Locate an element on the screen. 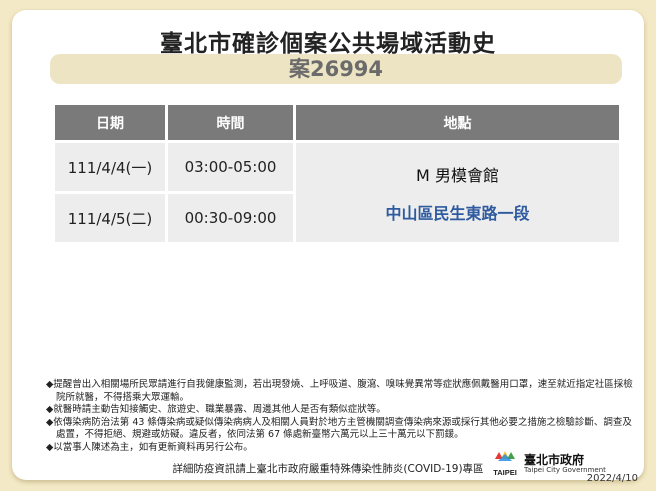 This screenshot has height=491, width=656. cell-location: M 男模會館 中山區民生東路一段 is located at coordinates (457, 192).